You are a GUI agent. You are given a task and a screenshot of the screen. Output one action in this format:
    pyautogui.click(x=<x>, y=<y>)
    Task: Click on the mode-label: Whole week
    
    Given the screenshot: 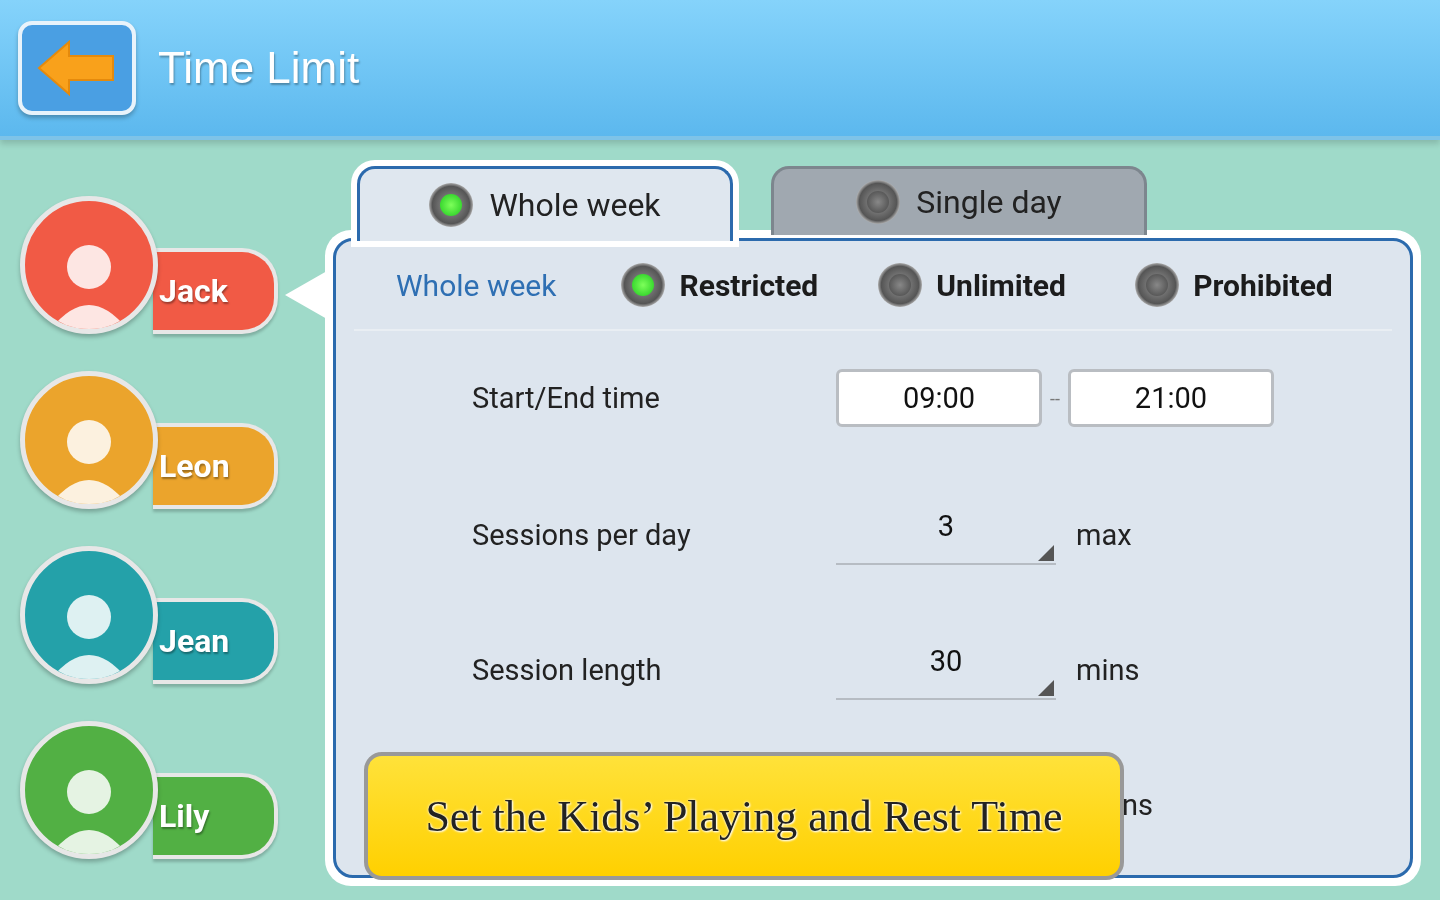 What is the action you would take?
    pyautogui.click(x=477, y=285)
    